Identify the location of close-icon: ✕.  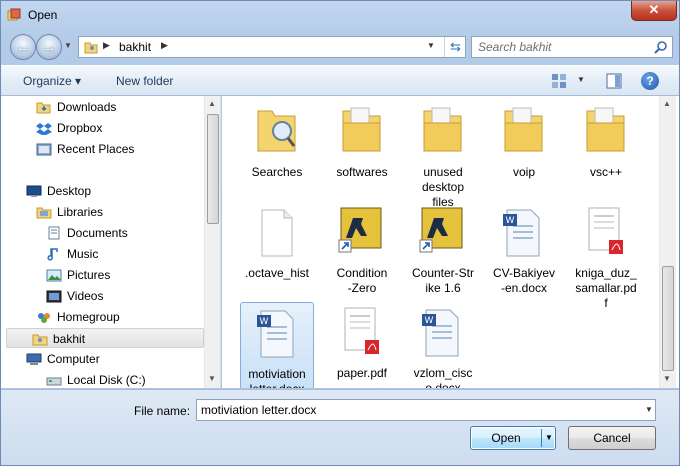
(654, 9).